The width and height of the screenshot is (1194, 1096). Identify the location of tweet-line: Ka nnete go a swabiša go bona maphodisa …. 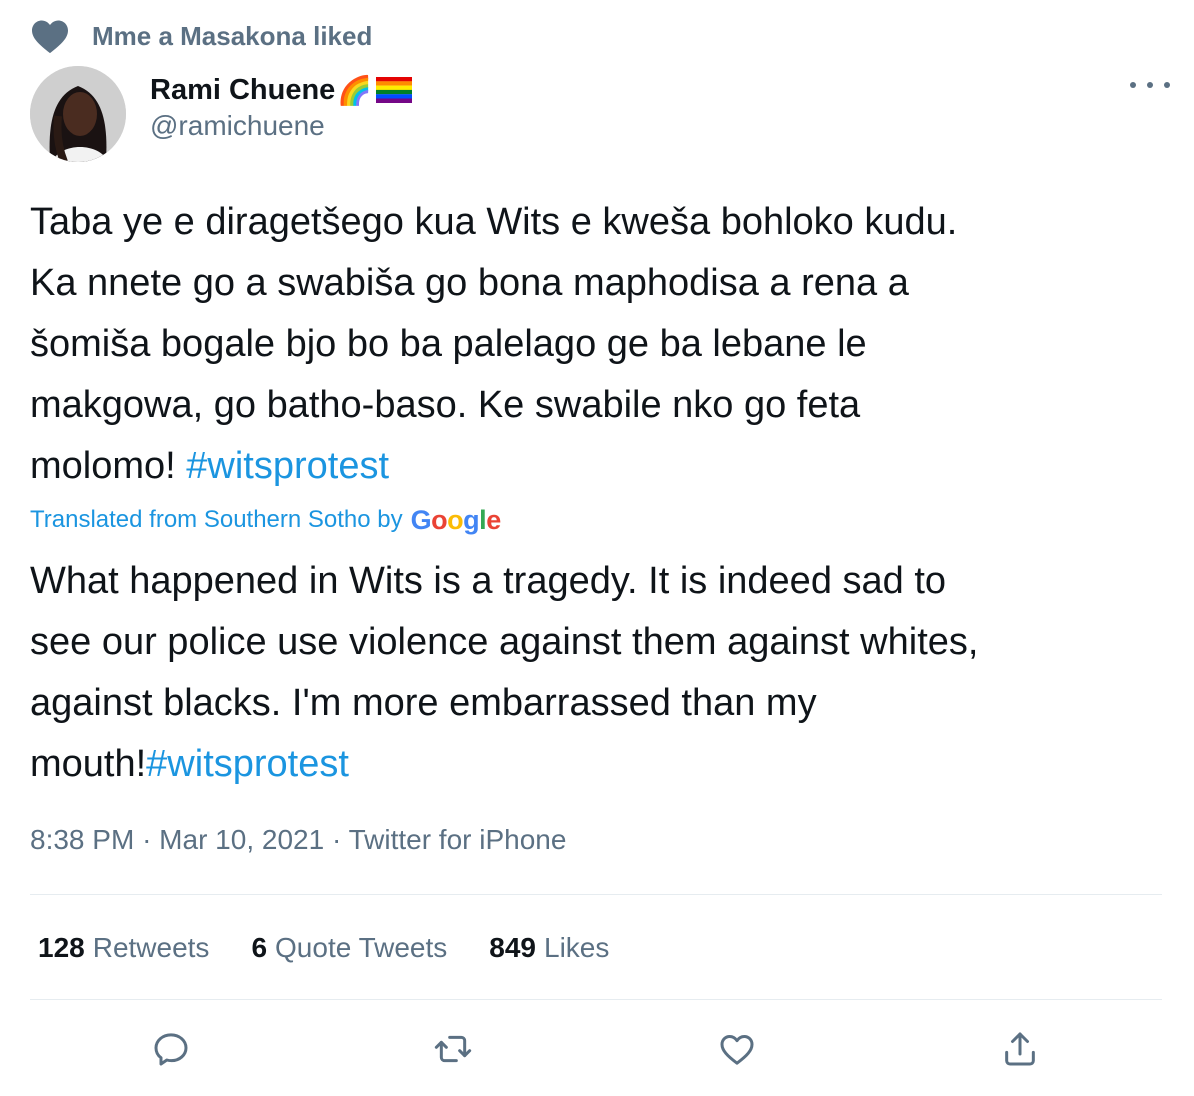
(469, 283).